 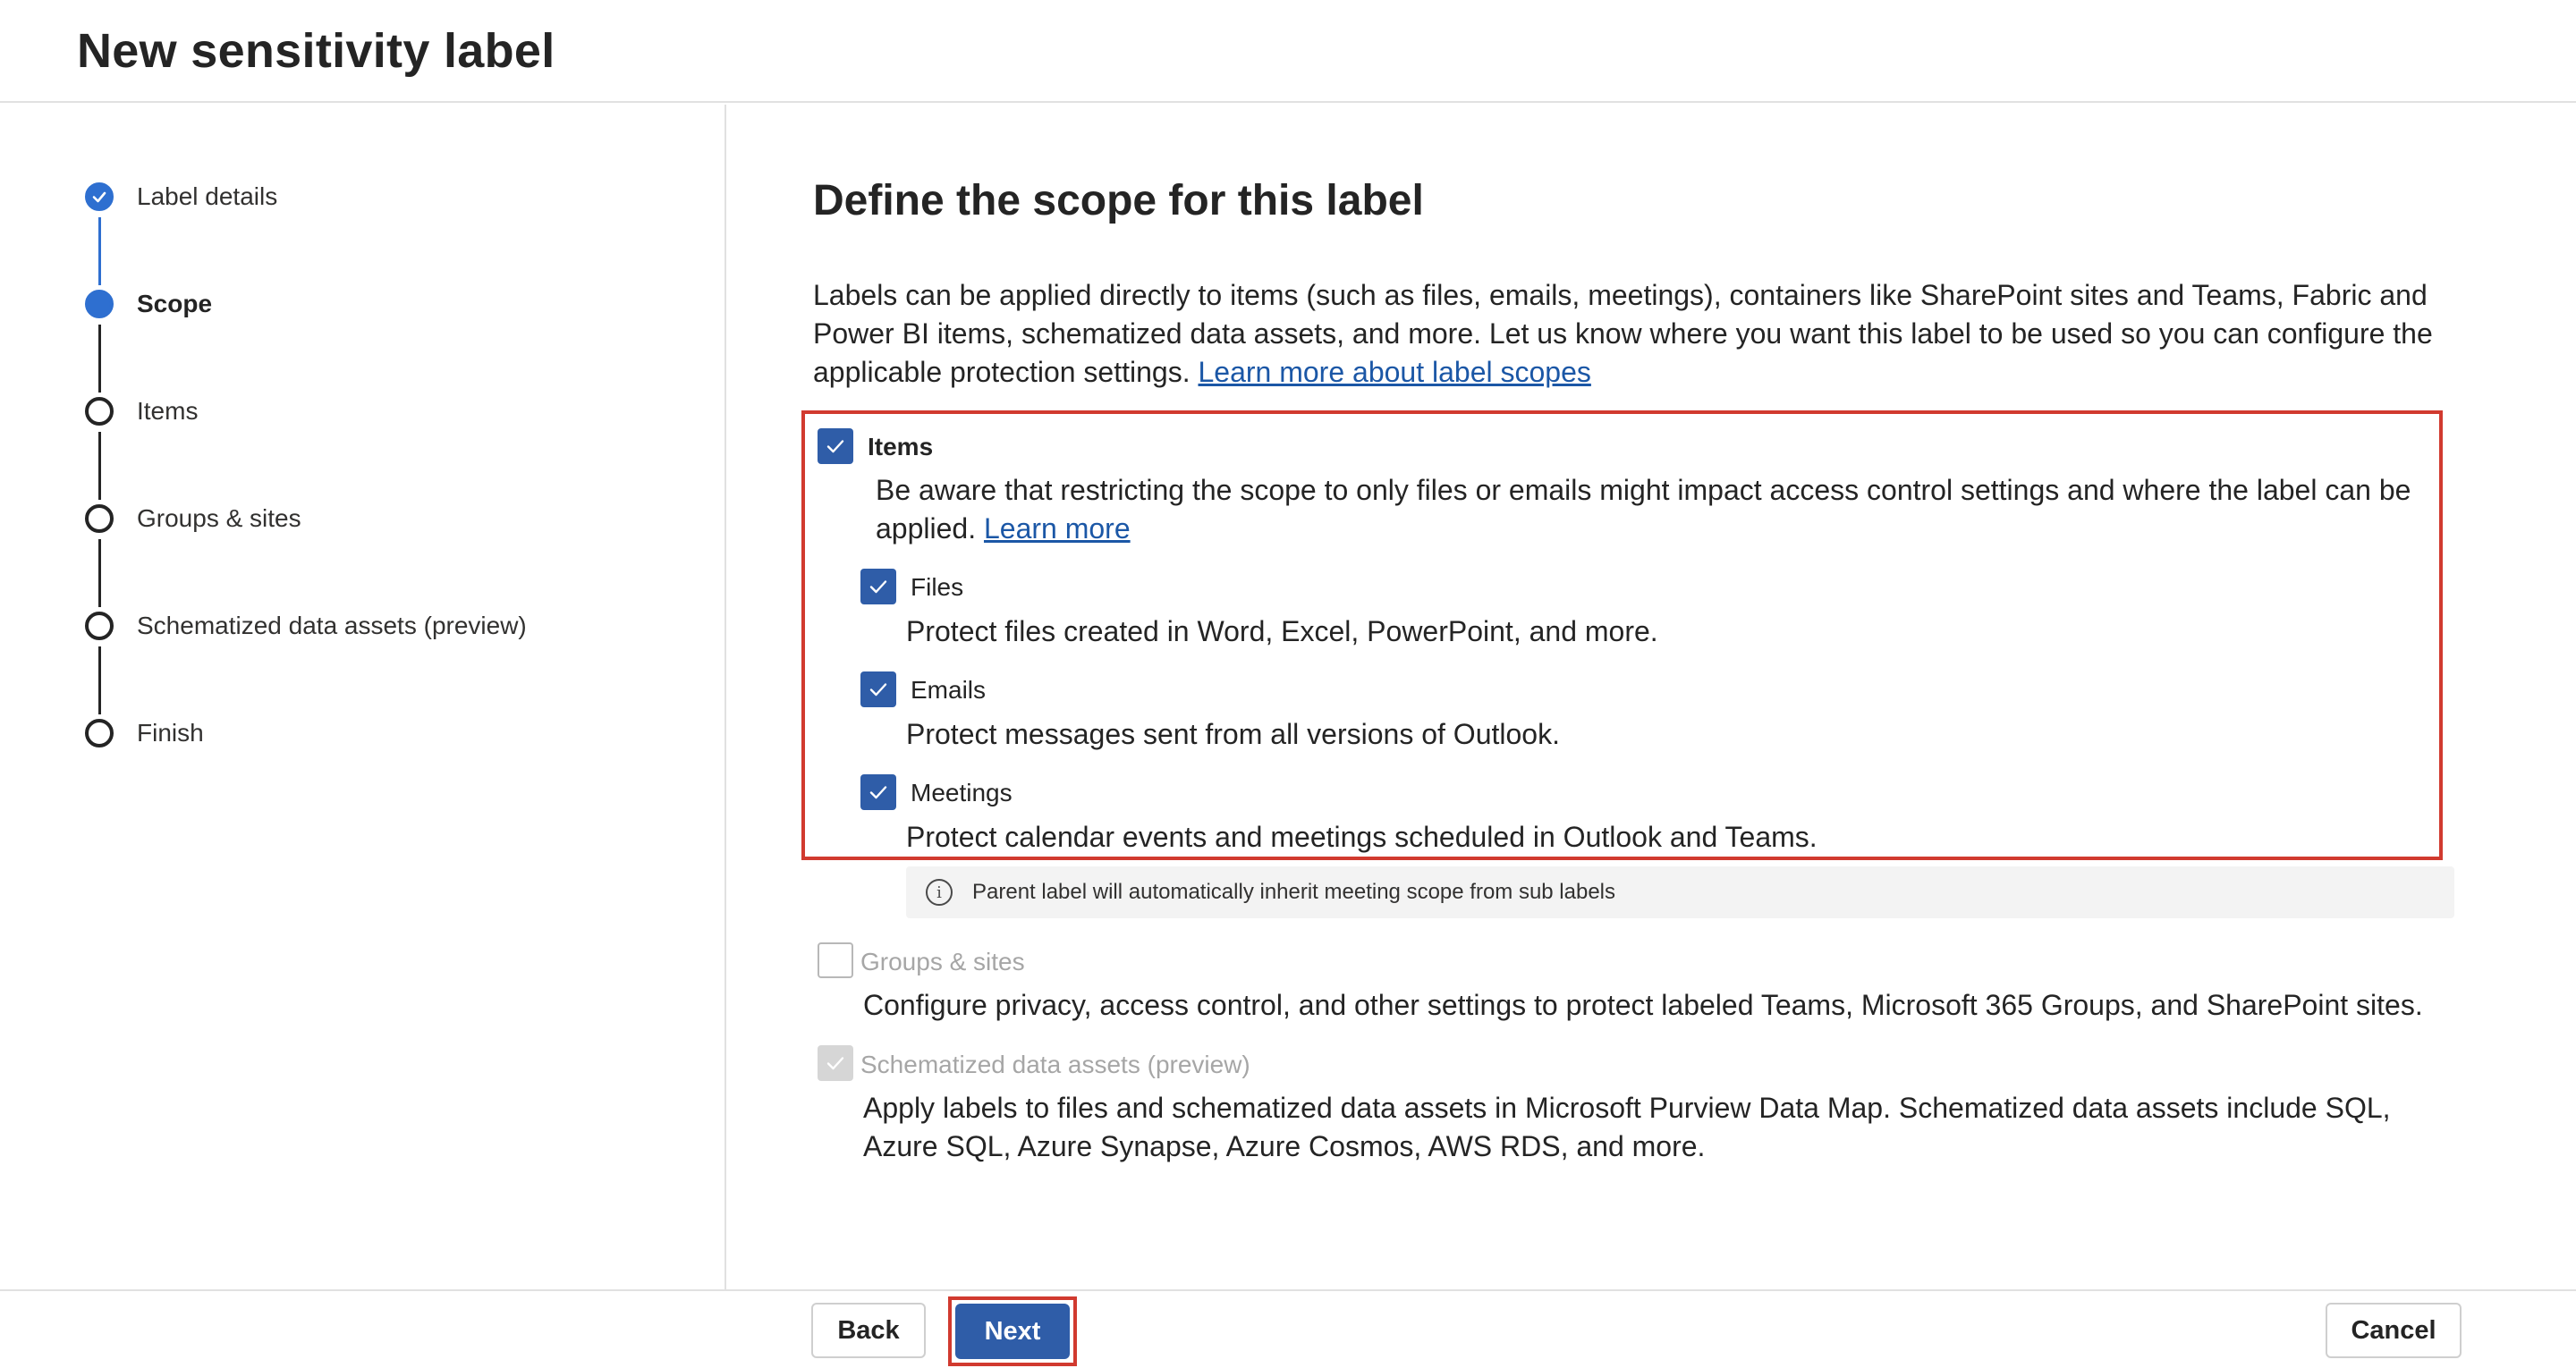 What do you see at coordinates (316, 51) in the screenshot?
I see `page-title: New sensitivity label` at bounding box center [316, 51].